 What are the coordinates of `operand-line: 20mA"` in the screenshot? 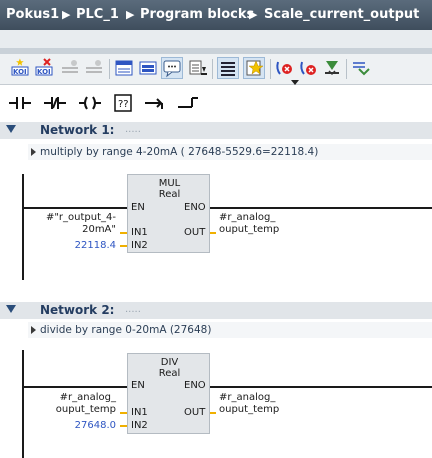 It's located at (99, 229).